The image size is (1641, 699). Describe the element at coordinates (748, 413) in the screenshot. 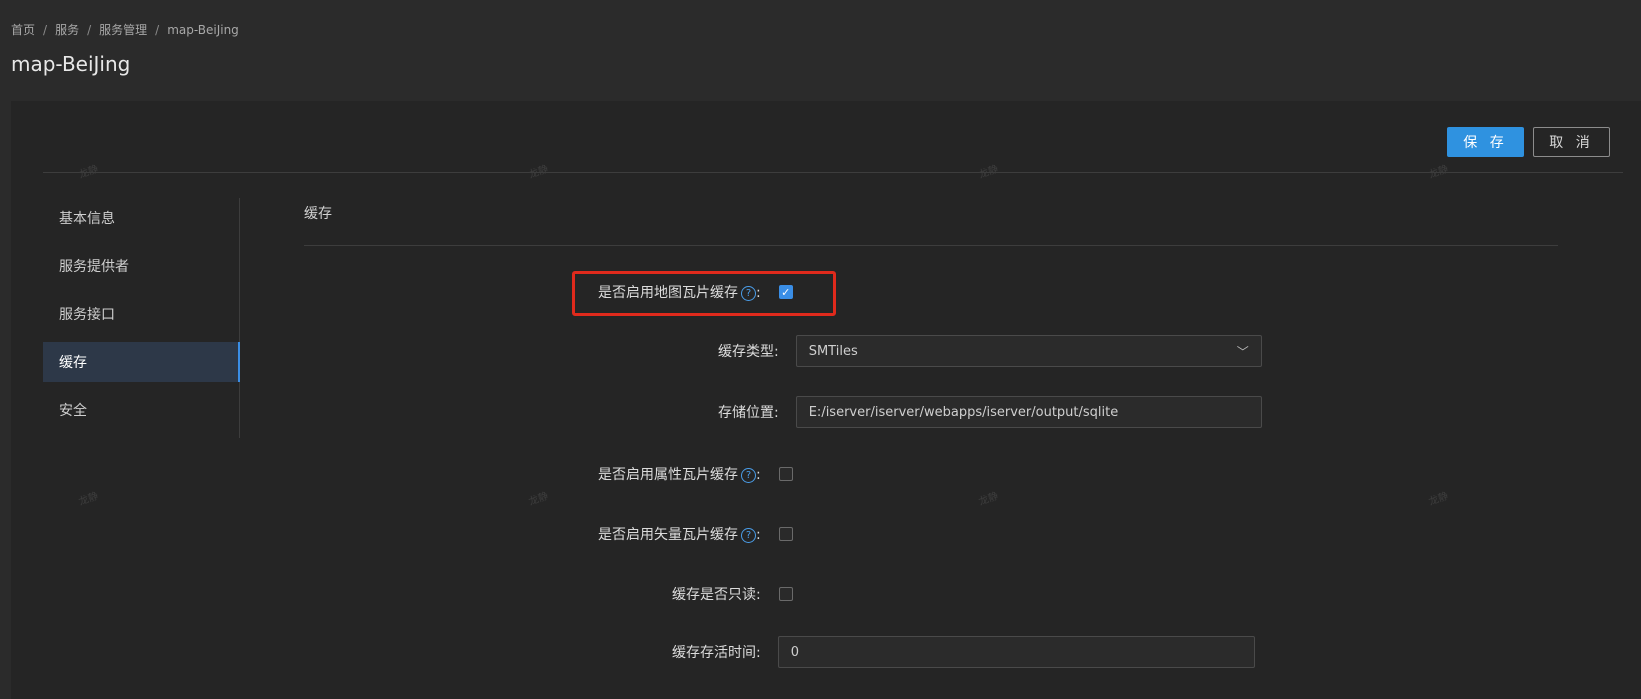

I see `storage-location-label: 存储位置:` at that location.